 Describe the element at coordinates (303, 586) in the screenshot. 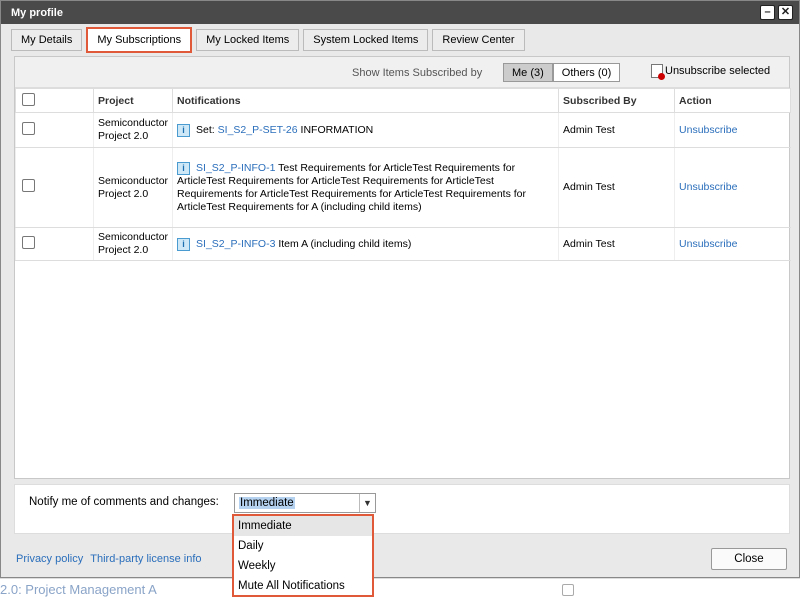

I see `option-mute-all: Mute All Notifications` at that location.